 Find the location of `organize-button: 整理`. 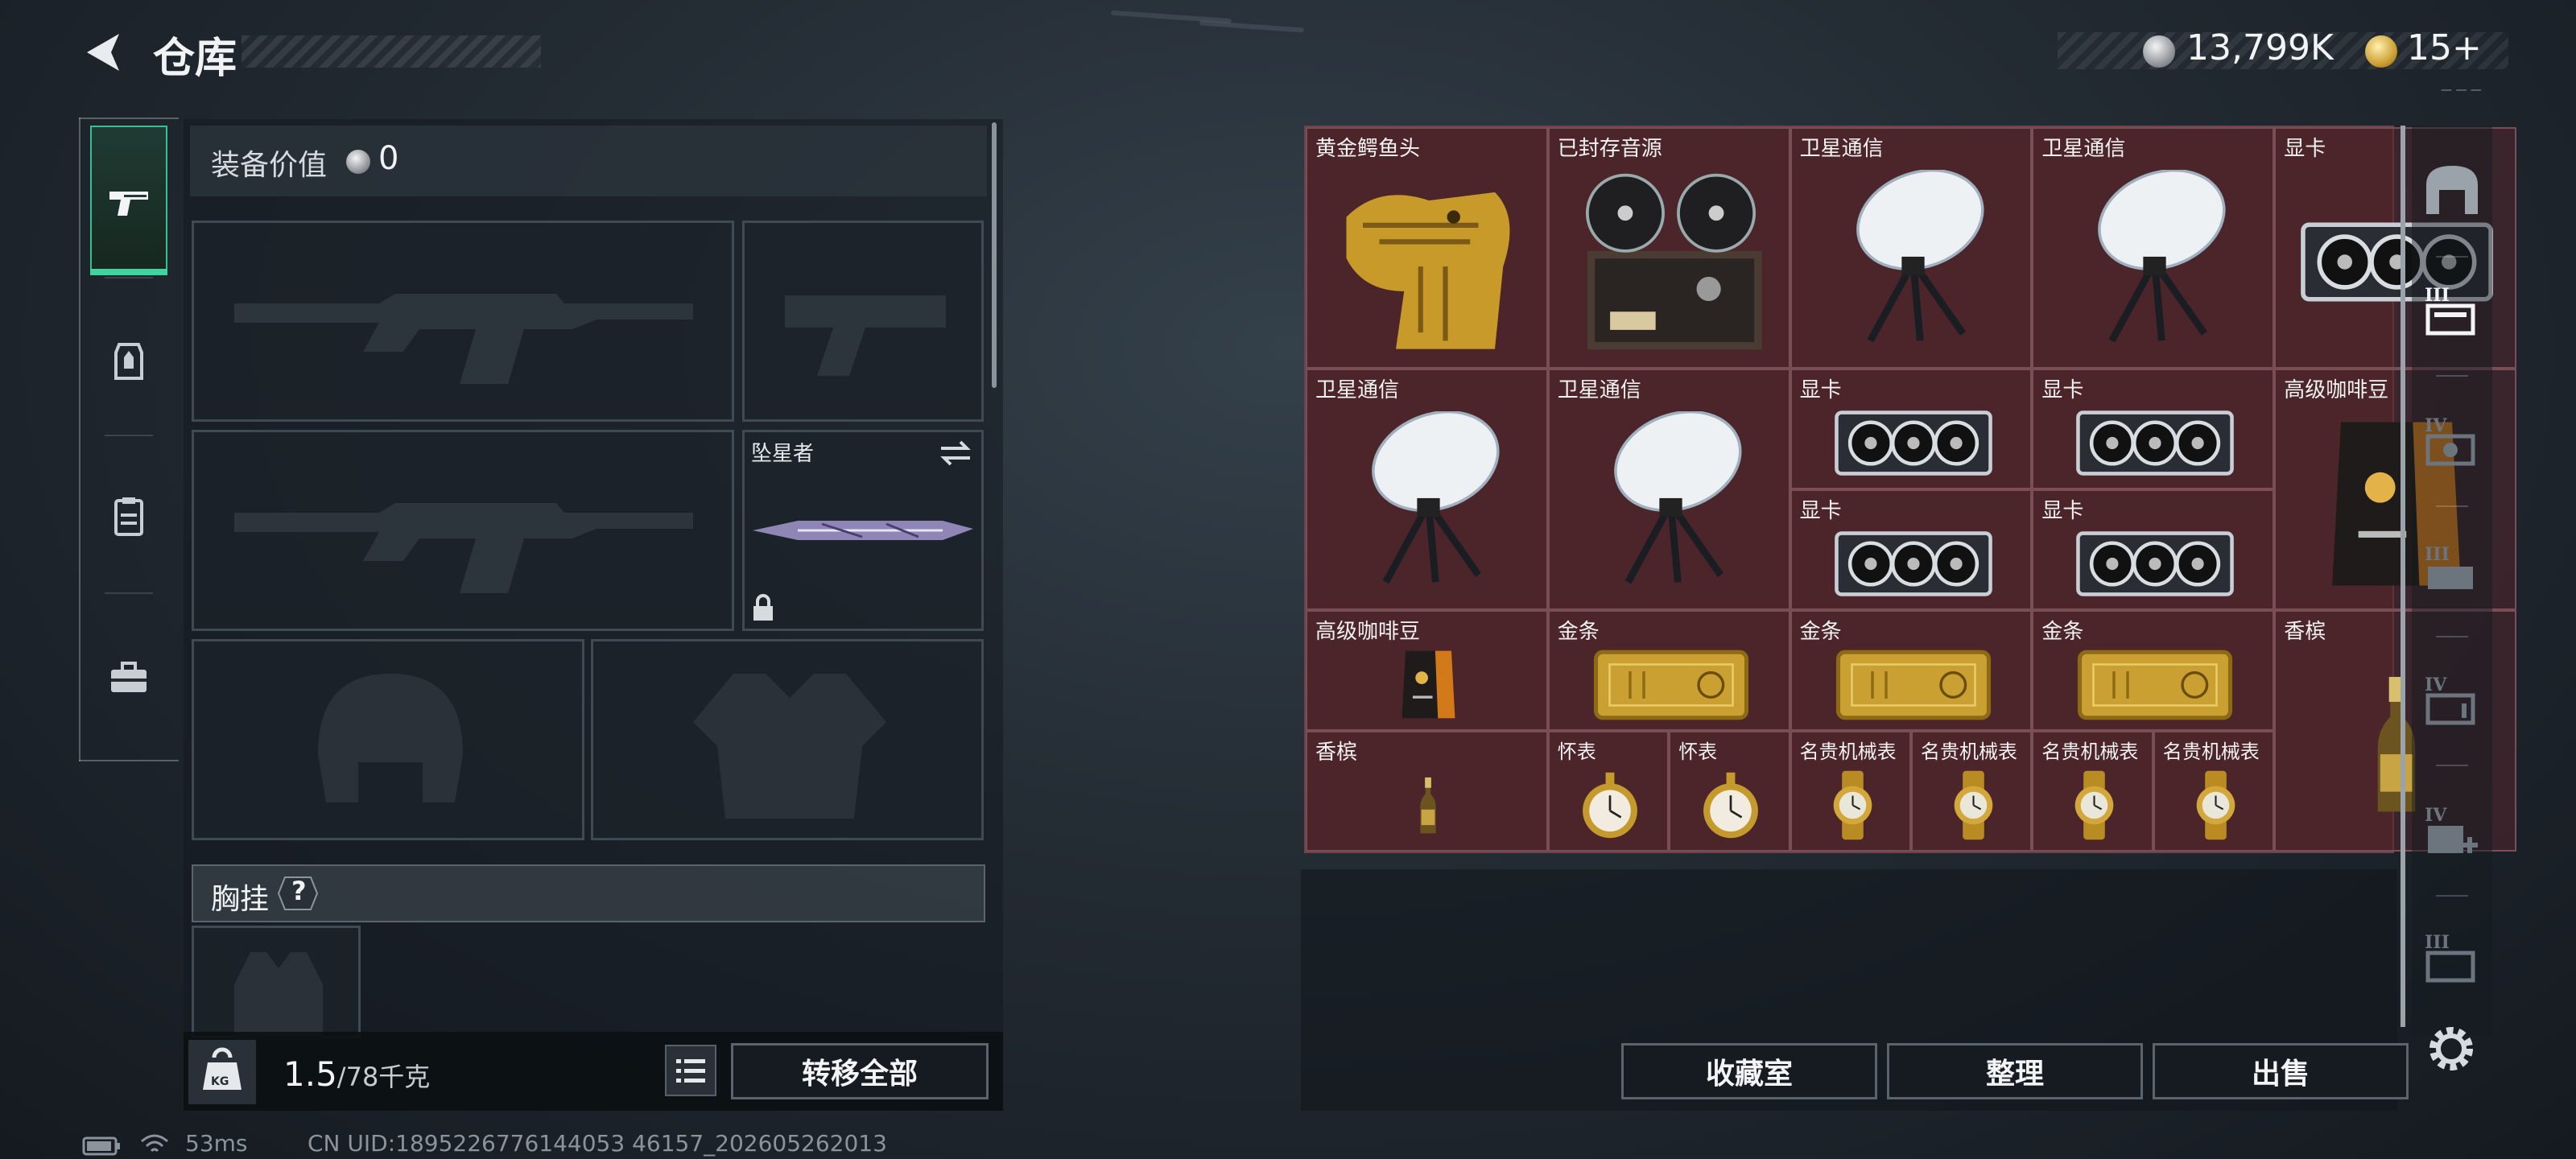

organize-button: 整理 is located at coordinates (2015, 1071).